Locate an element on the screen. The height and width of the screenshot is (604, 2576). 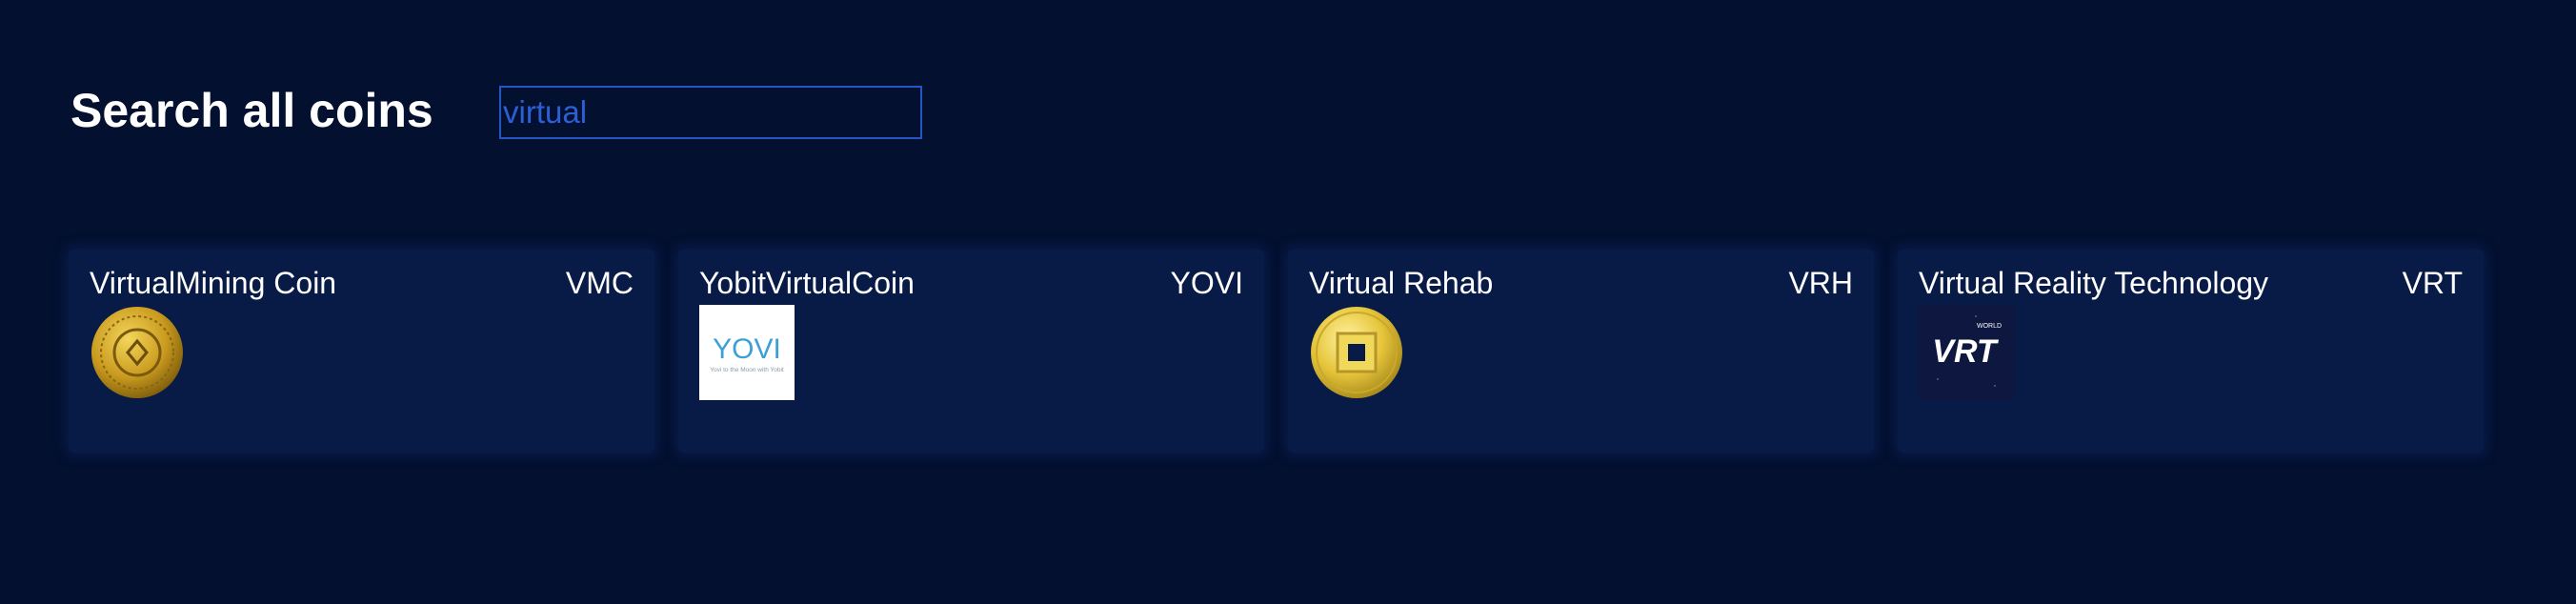
coin-card-header: VirtualMining Coin VMC is located at coordinates (362, 283).